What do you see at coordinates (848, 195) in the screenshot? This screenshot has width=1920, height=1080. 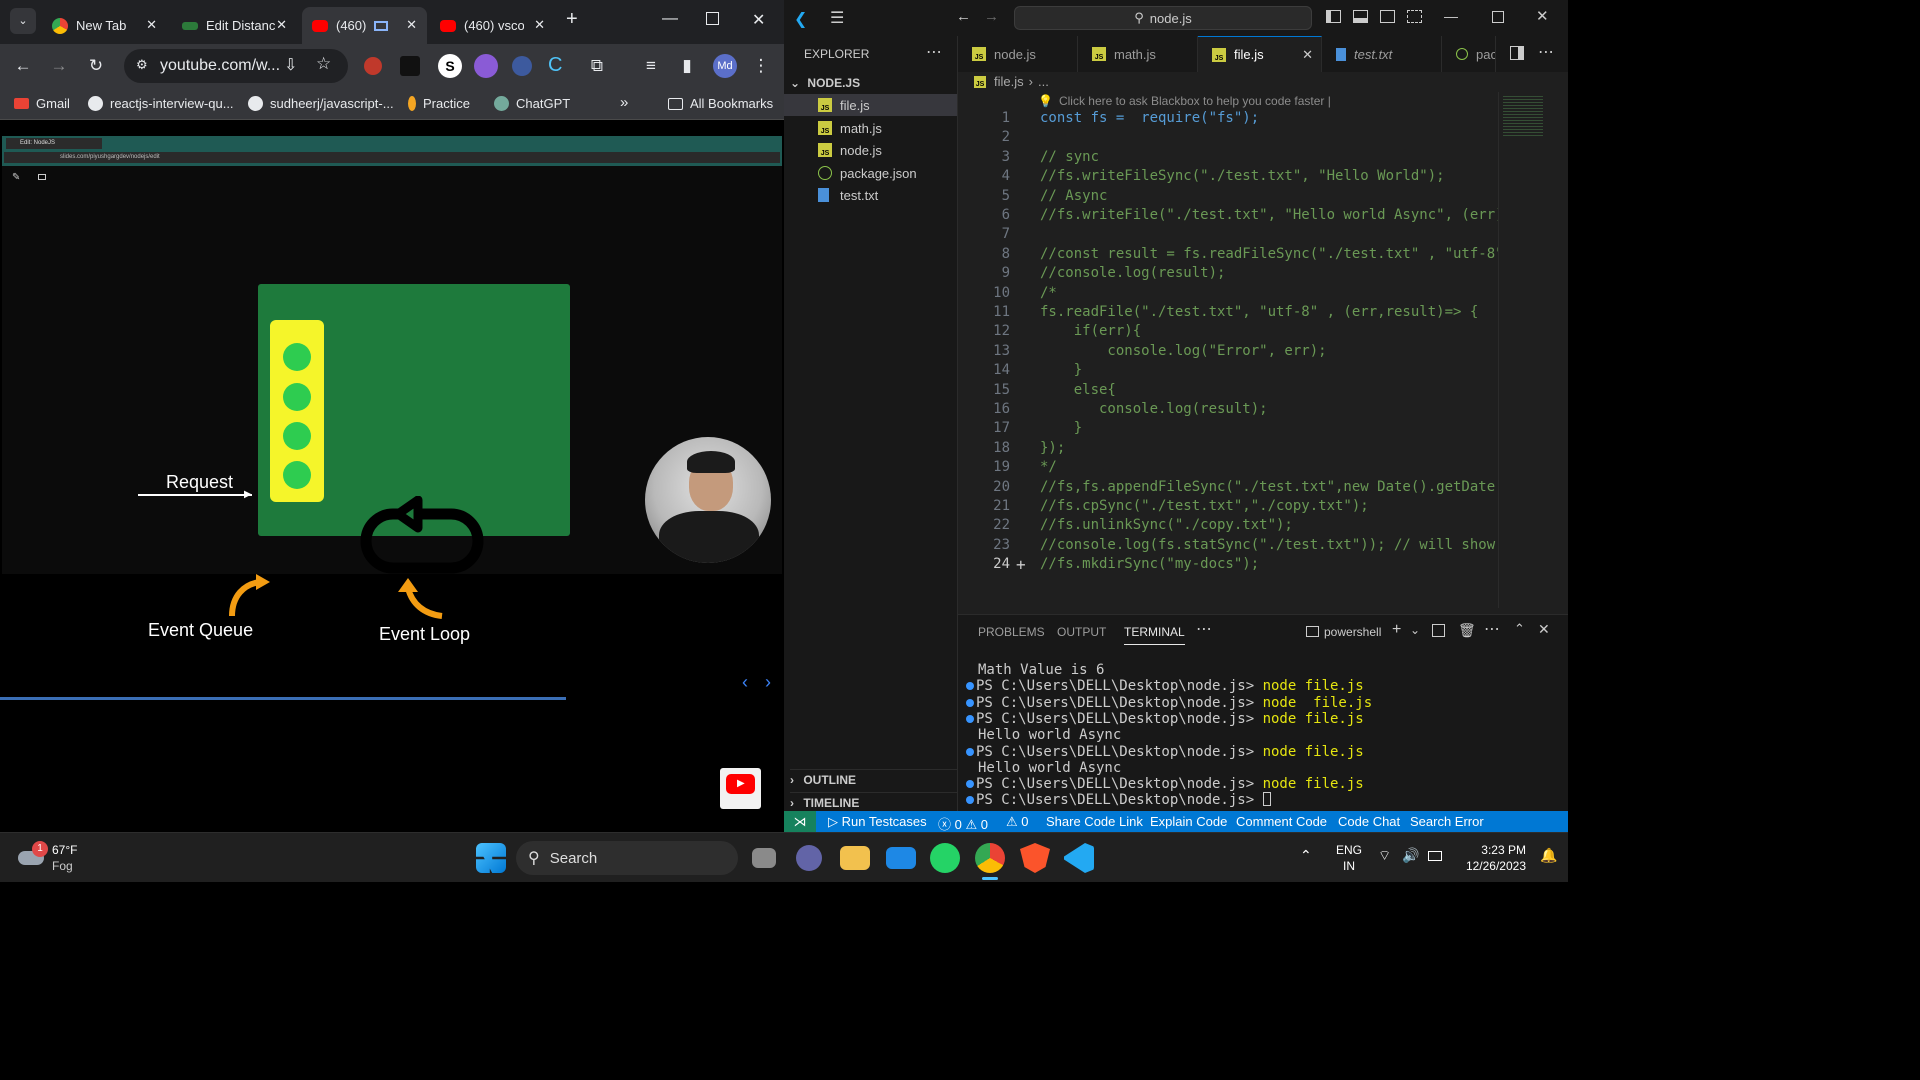 I see `explorer-file-test-txt: test.txt` at bounding box center [848, 195].